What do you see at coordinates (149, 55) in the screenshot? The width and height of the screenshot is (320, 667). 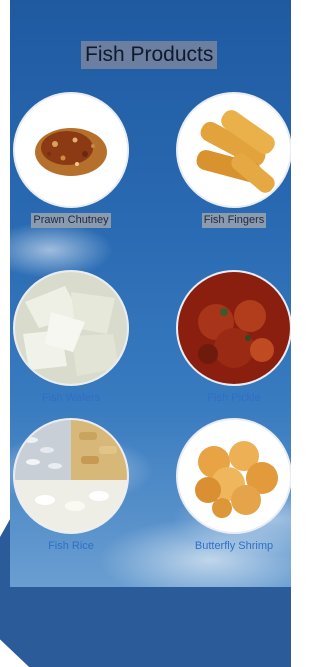 I see `page-title: Fish Products` at bounding box center [149, 55].